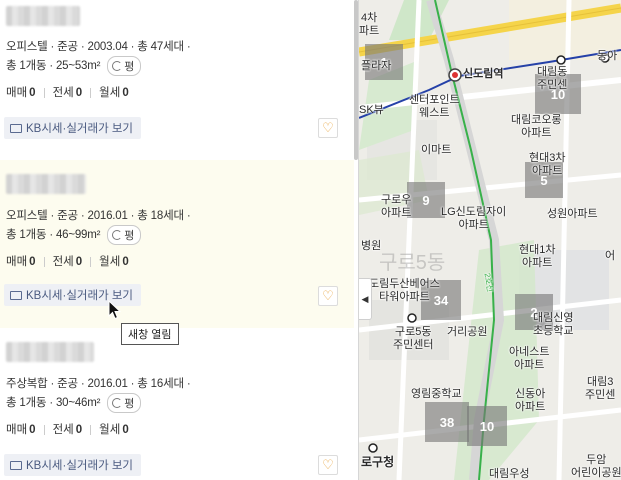 The width and height of the screenshot is (621, 480). Describe the element at coordinates (536, 126) in the screenshot. I see `map-label: 대림코오롱 아파트` at that location.